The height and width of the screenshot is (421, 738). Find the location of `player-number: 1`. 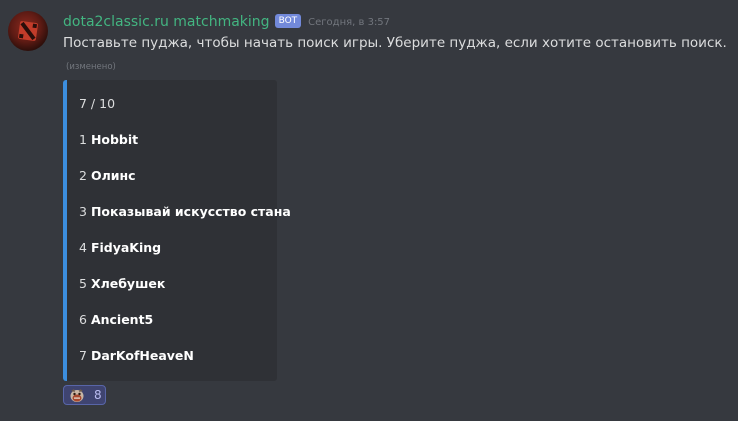

player-number: 1 is located at coordinates (85, 139).